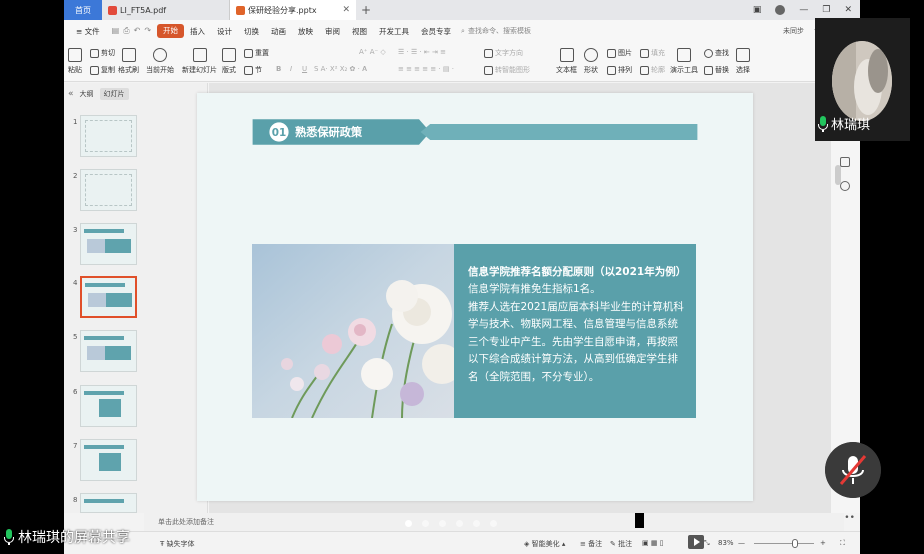  Describe the element at coordinates (88, 31) in the screenshot. I see `menu-file: ≡ 文件` at that location.